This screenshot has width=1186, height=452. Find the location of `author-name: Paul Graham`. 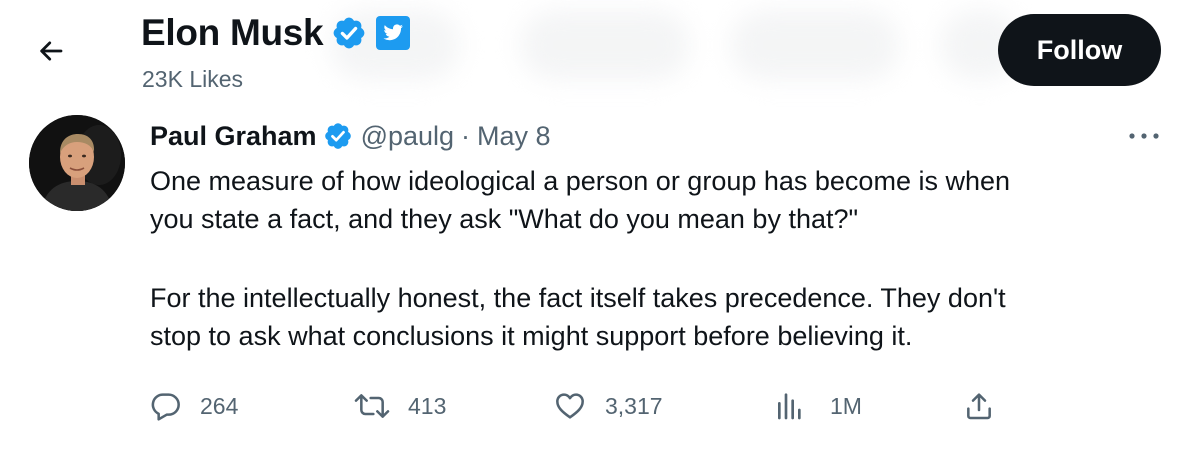

author-name: Paul Graham is located at coordinates (233, 136).